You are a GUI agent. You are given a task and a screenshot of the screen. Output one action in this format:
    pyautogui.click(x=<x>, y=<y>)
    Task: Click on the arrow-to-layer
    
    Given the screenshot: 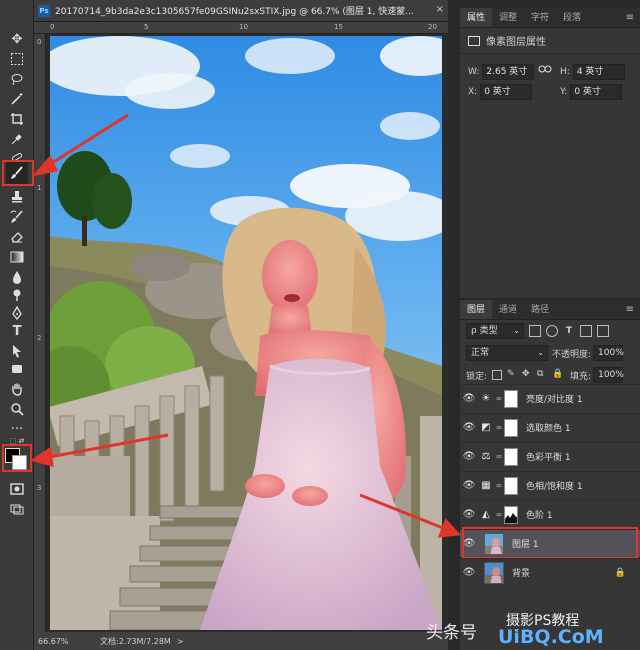 What is the action you would take?
    pyautogui.click(x=404, y=512)
    